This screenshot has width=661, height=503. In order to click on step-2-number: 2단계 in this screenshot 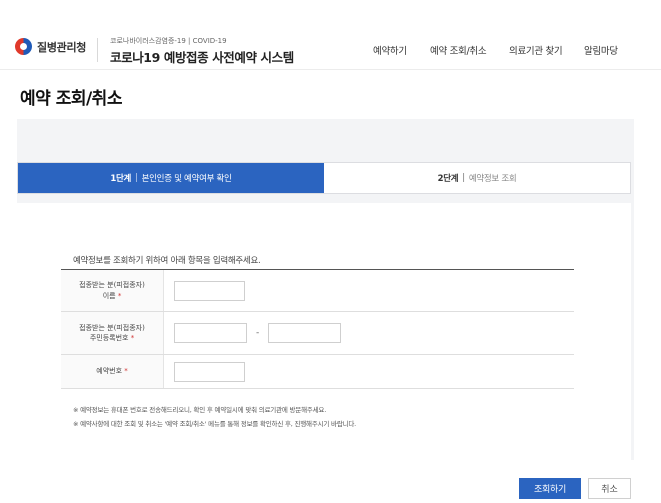, I will do `click(448, 179)`.